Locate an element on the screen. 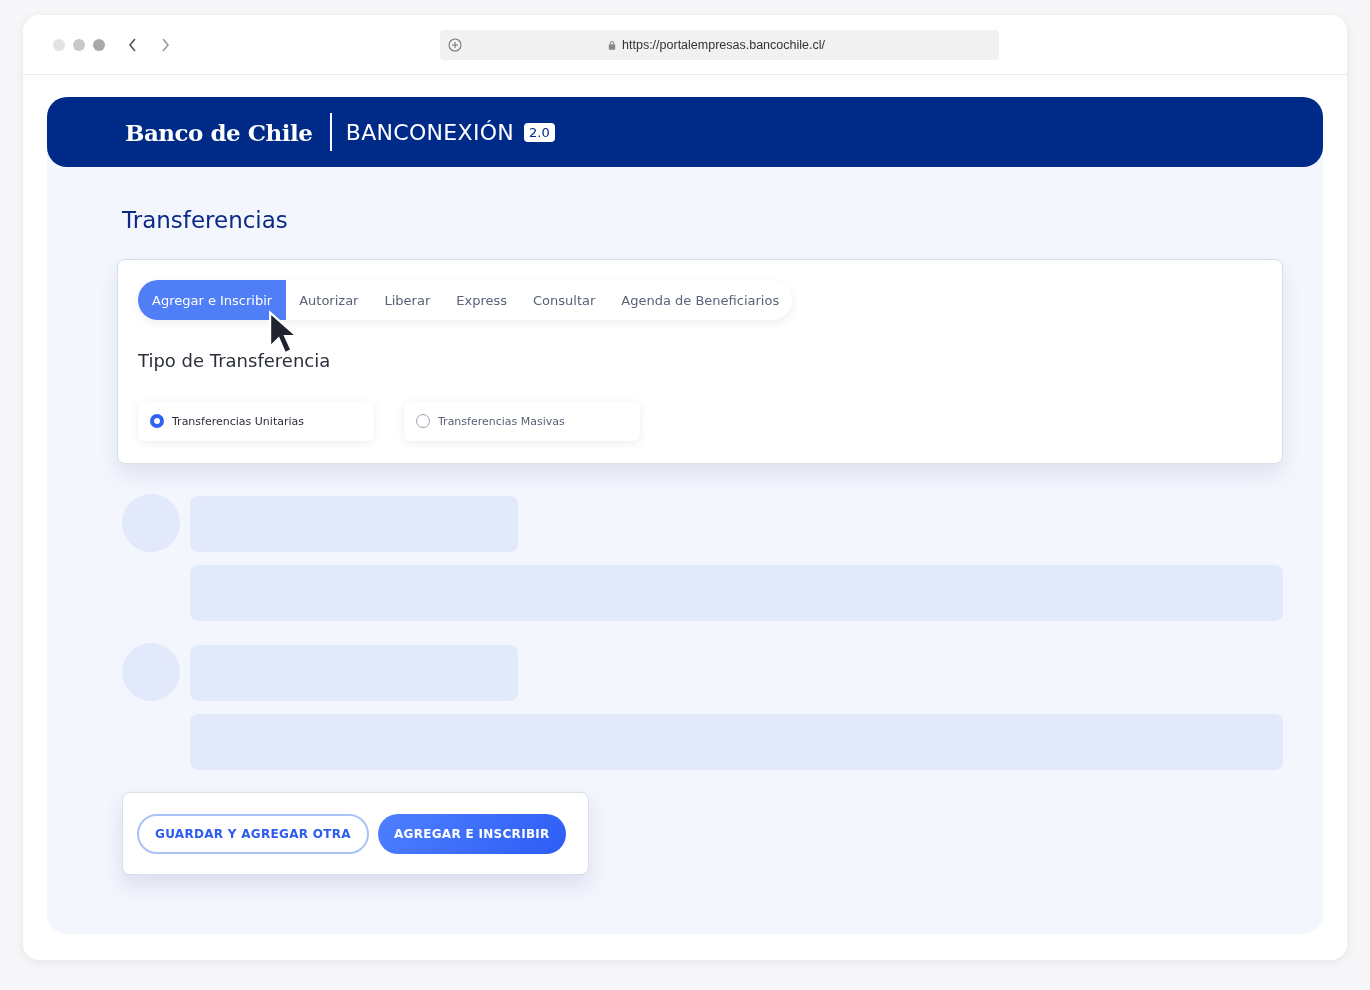  address-bar: https://portalempresas.bancochile.cl/ is located at coordinates (719, 44).